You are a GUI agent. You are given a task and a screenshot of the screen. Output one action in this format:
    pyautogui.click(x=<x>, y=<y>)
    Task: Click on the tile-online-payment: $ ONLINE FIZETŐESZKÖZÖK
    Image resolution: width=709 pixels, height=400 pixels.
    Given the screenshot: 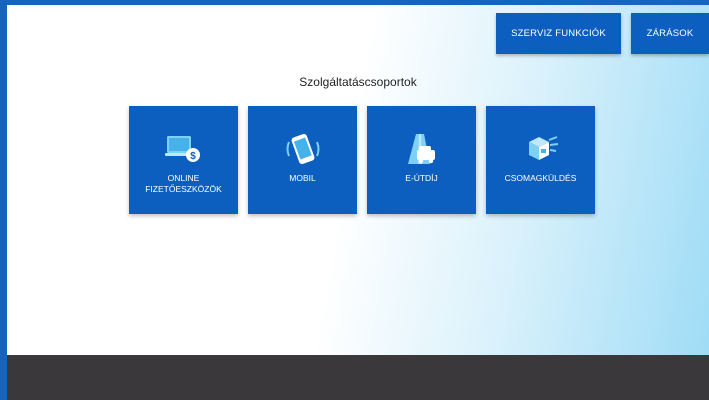 What is the action you would take?
    pyautogui.click(x=183, y=160)
    